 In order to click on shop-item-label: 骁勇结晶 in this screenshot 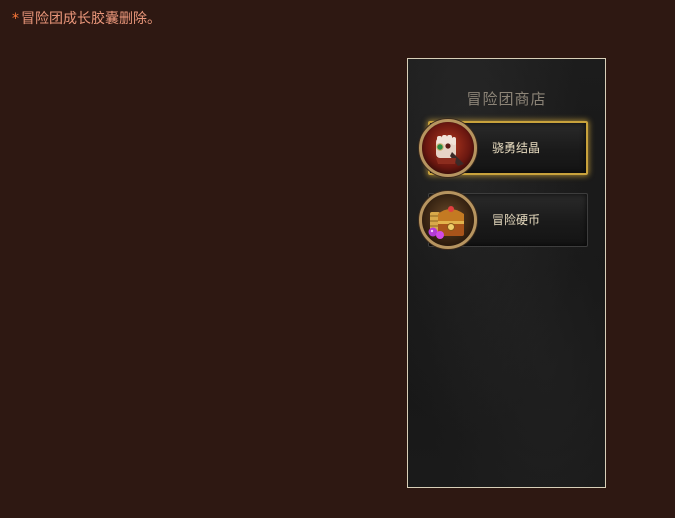, I will do `click(516, 148)`.